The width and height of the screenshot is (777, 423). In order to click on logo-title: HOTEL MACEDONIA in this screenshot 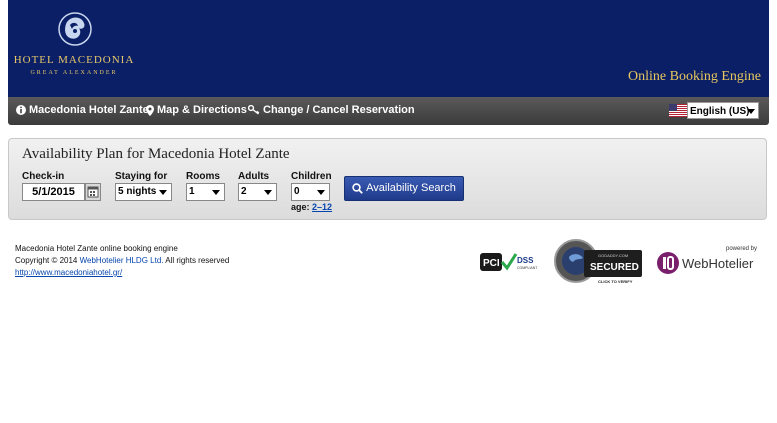, I will do `click(74, 60)`.